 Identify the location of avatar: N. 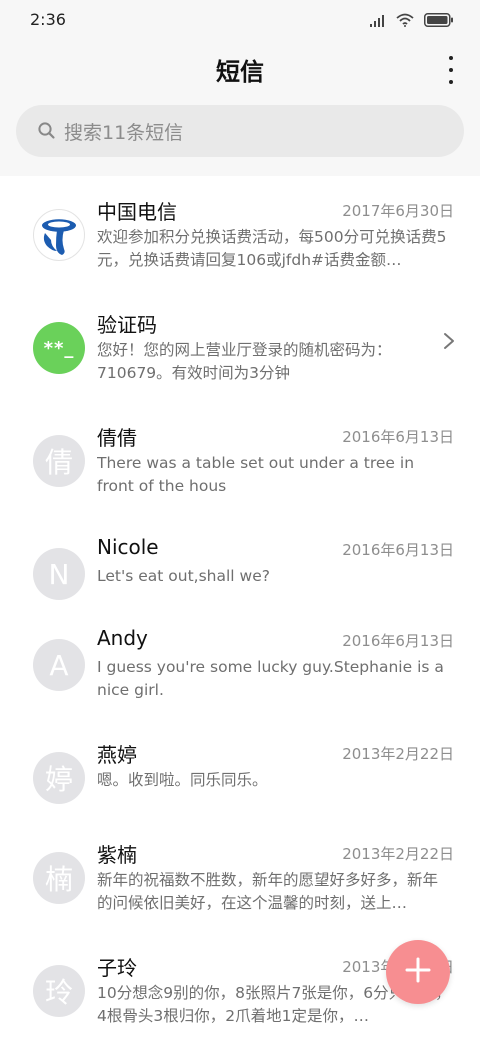
(59, 574).